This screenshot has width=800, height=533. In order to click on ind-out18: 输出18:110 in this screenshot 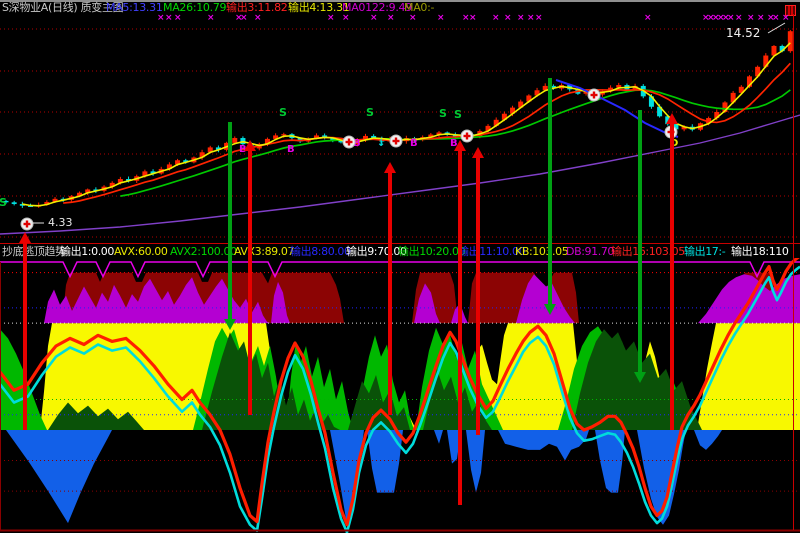, I will do `click(760, 251)`.